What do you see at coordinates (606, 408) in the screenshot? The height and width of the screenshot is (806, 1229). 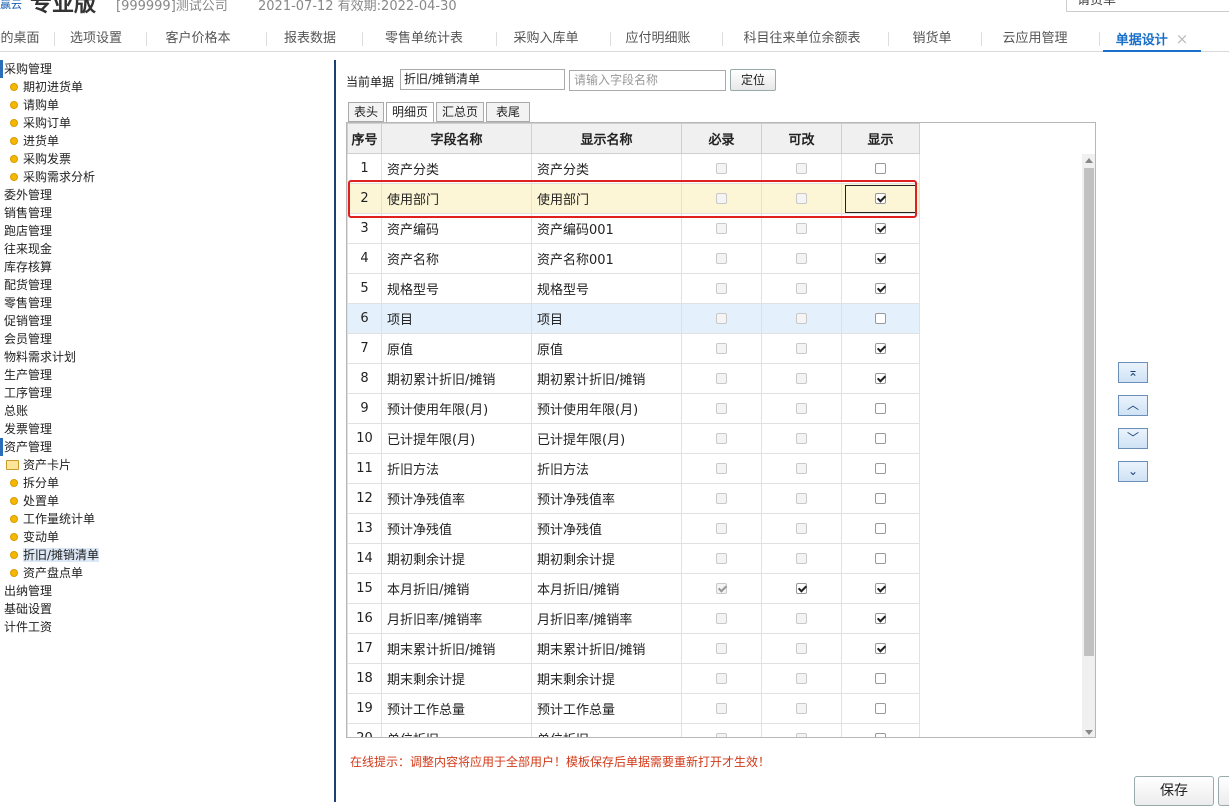 I see `display-name-cell: 预计使用年限(月)` at bounding box center [606, 408].